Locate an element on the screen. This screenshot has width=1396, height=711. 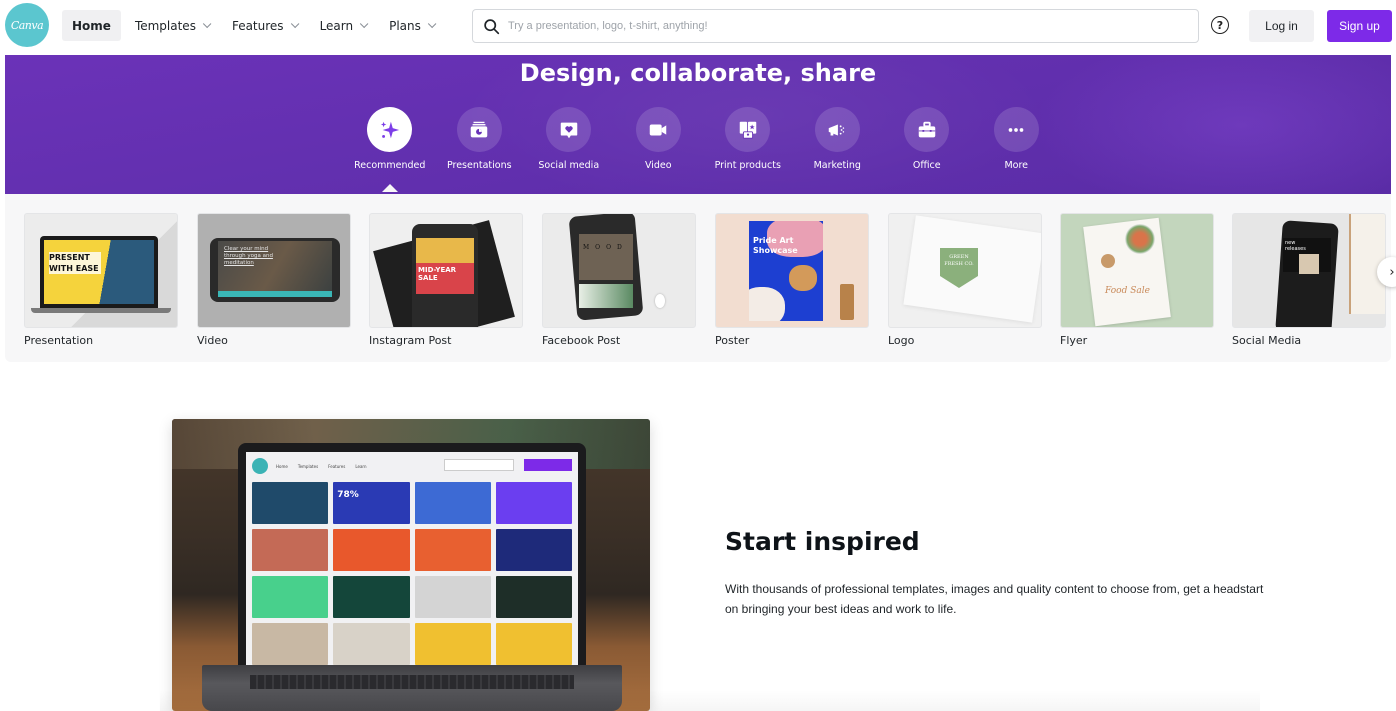
feature-laptop-image: Home Templates Features Learn 78% is located at coordinates (411, 565).